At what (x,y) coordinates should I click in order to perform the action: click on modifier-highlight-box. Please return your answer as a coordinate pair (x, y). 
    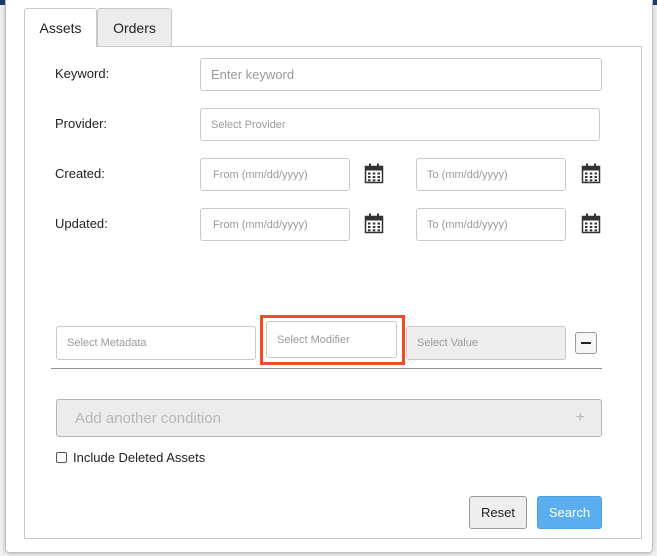
    Looking at the image, I should click on (332, 340).